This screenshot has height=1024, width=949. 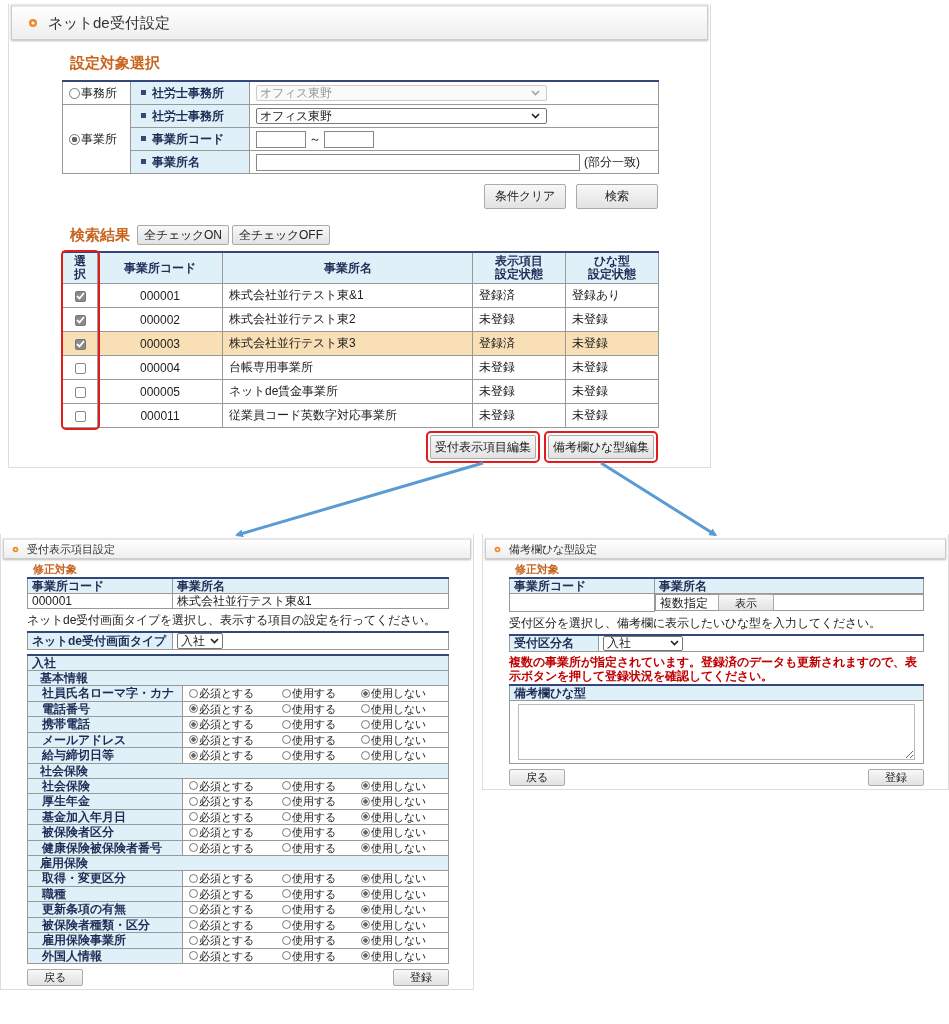 I want to click on show-button: 表示, so click(x=746, y=602).